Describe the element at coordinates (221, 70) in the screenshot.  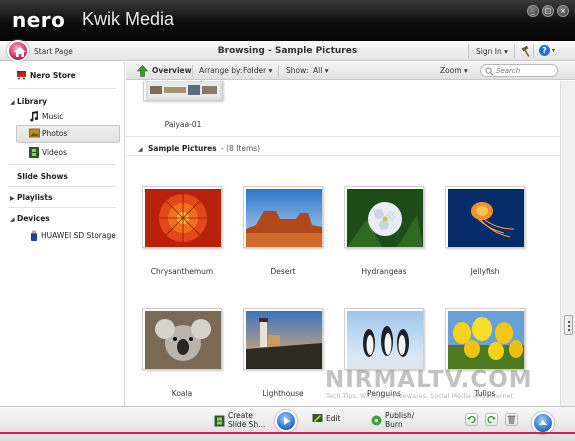
I see `arrange-by-label: Arrange by:` at that location.